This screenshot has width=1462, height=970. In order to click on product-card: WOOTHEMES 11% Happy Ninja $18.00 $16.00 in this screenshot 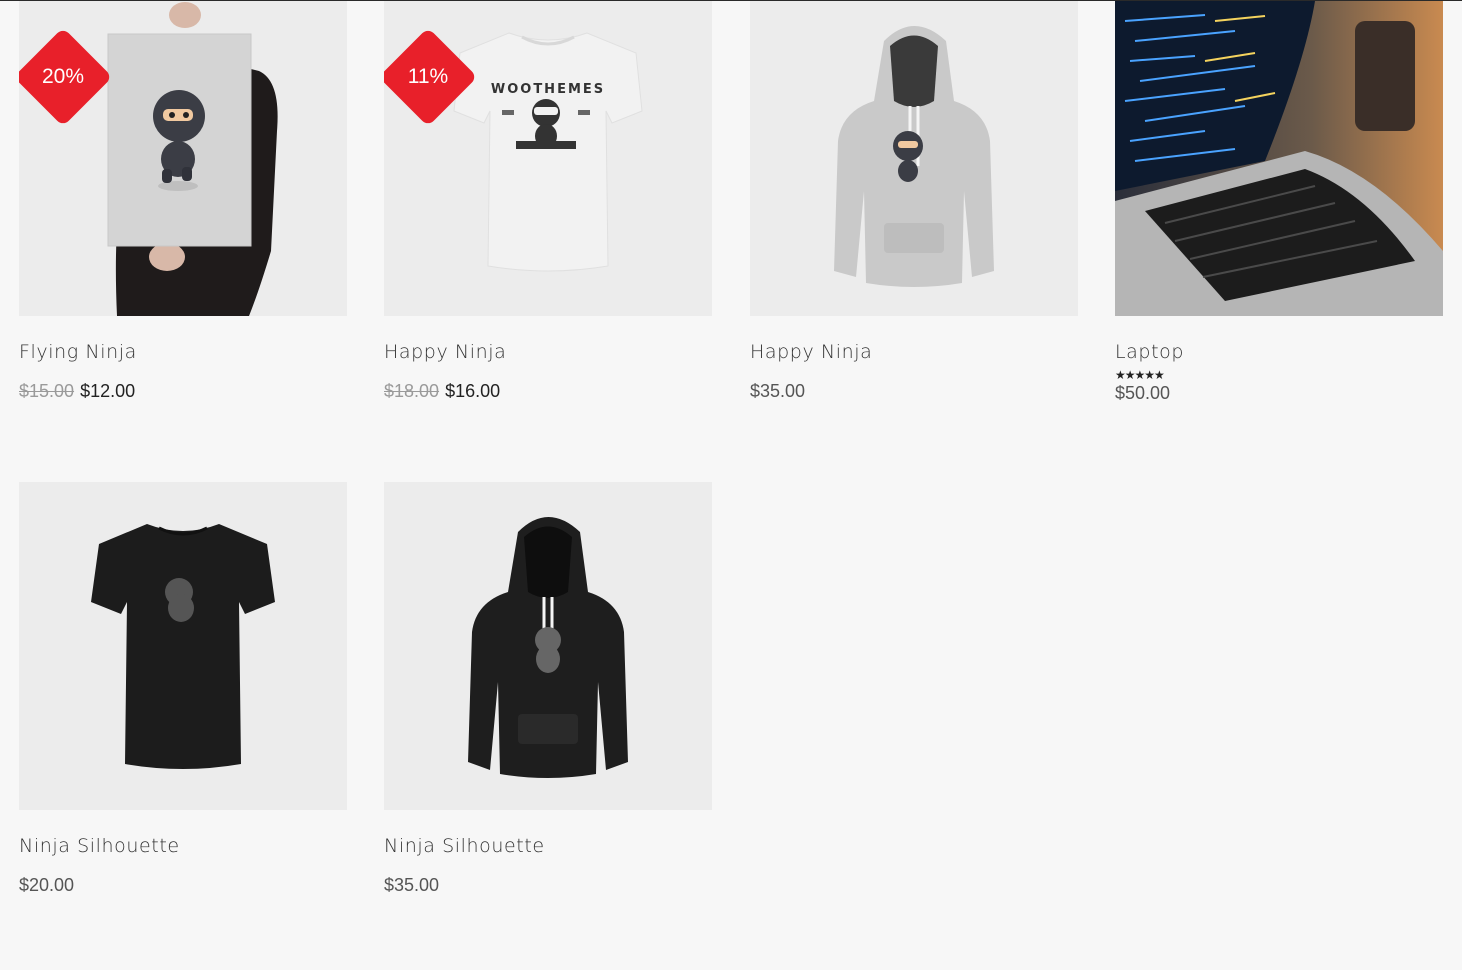, I will do `click(548, 201)`.